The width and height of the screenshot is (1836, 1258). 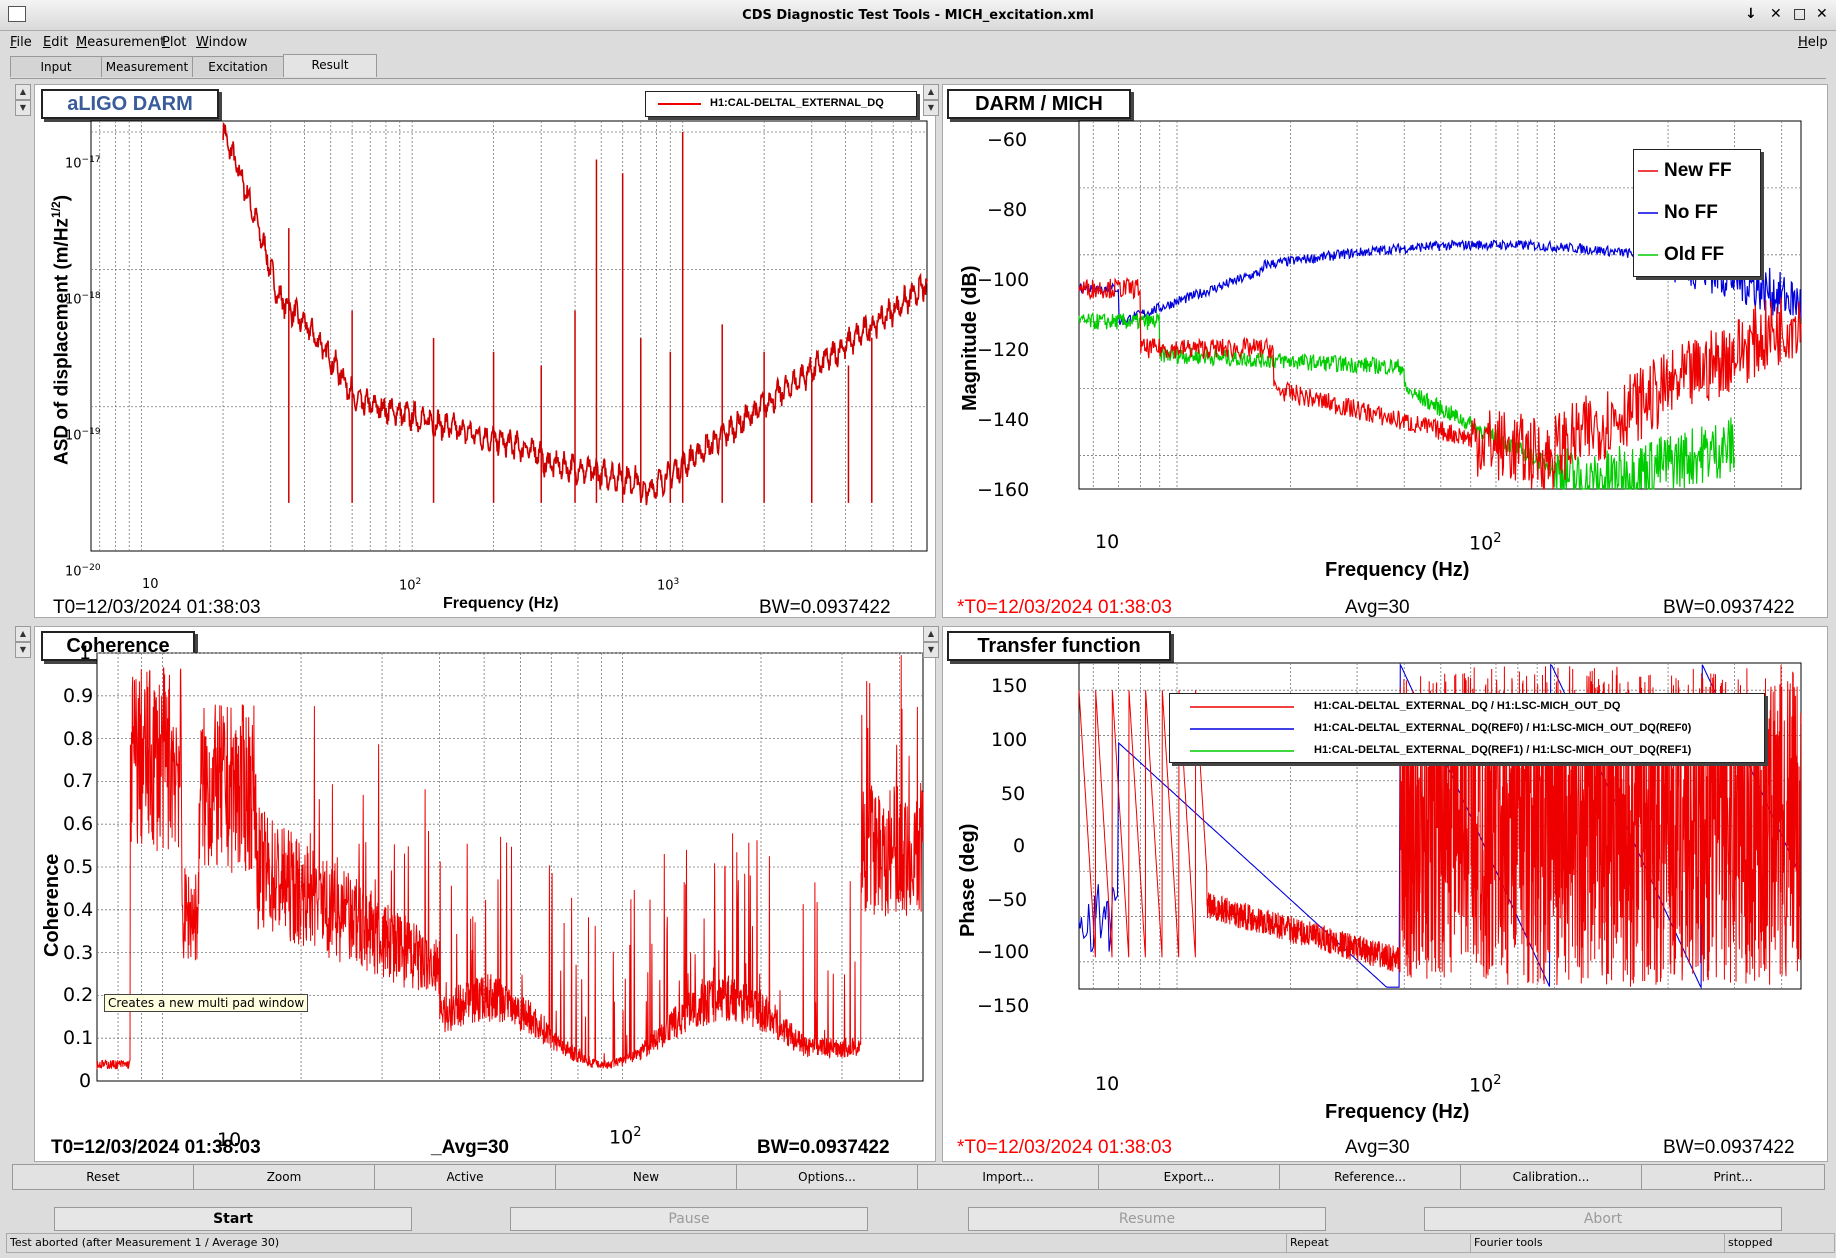 I want to click on darm-ytick: 10−19, so click(x=83, y=435).